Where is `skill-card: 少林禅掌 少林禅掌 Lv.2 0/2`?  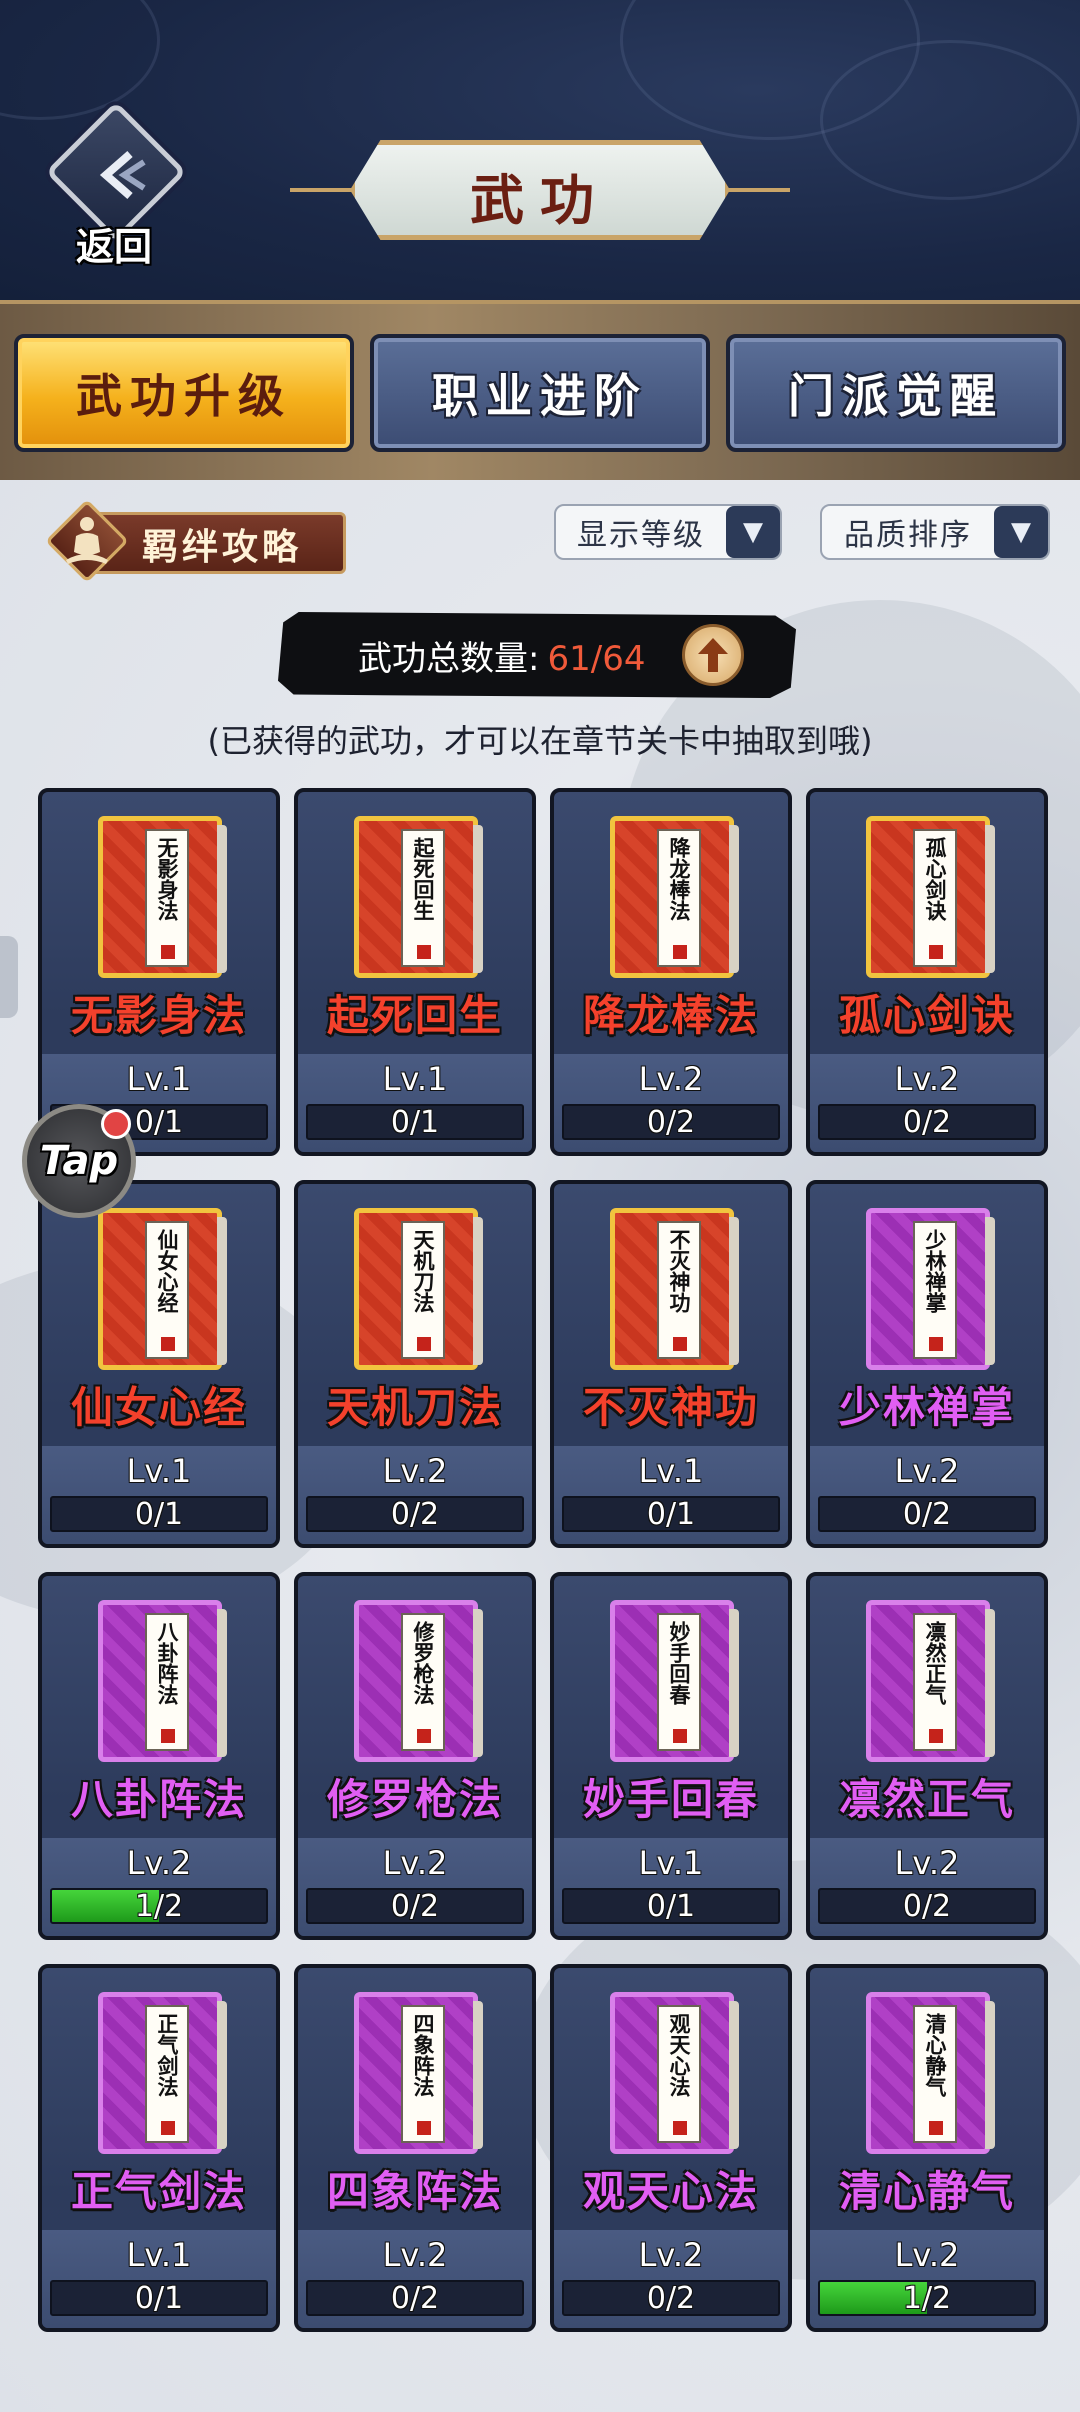
skill-card: 少林禅掌 少林禅掌 Lv.2 0/2 is located at coordinates (927, 1364).